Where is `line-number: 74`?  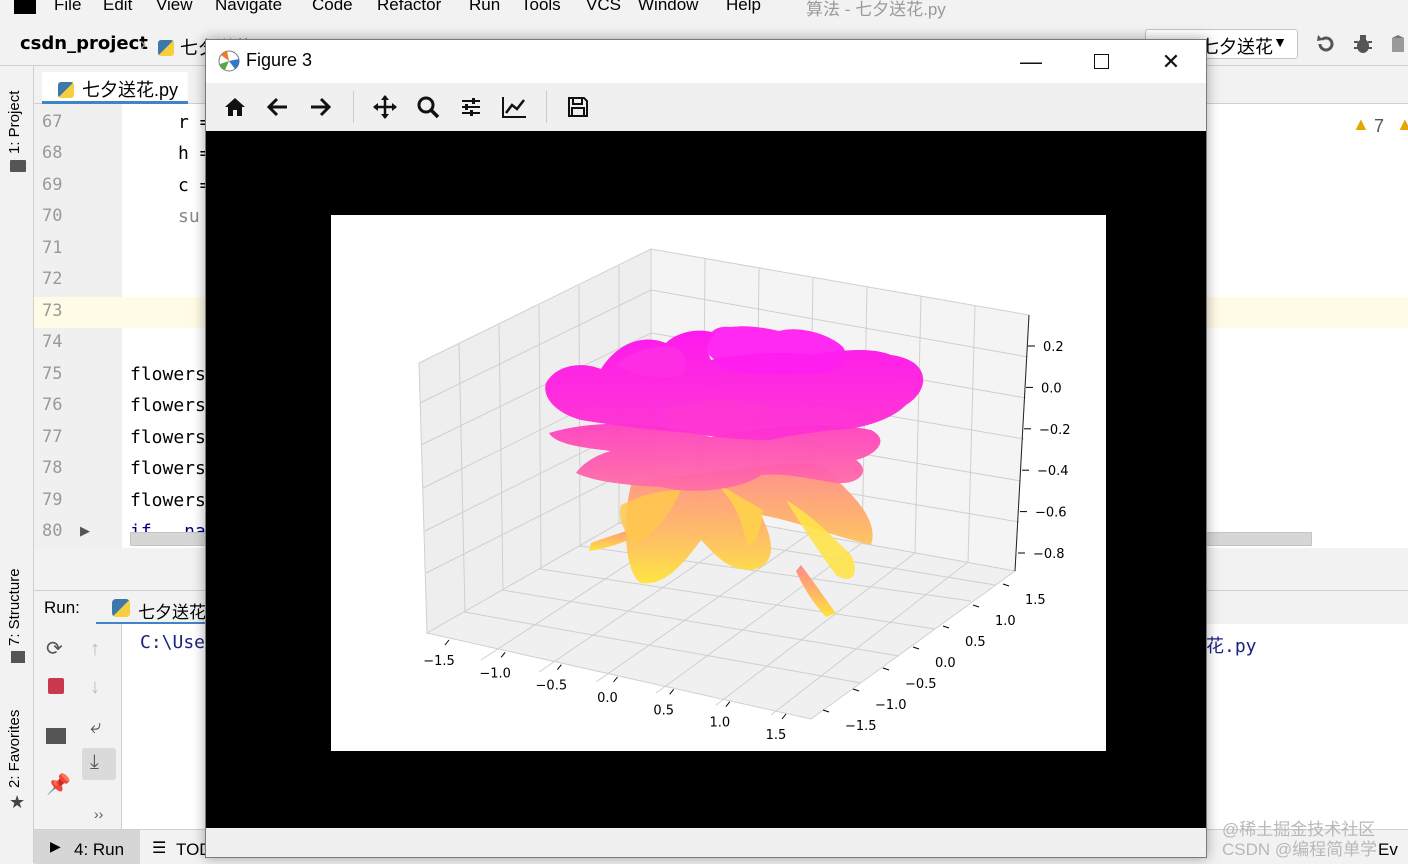
line-number: 74 is located at coordinates (52, 342).